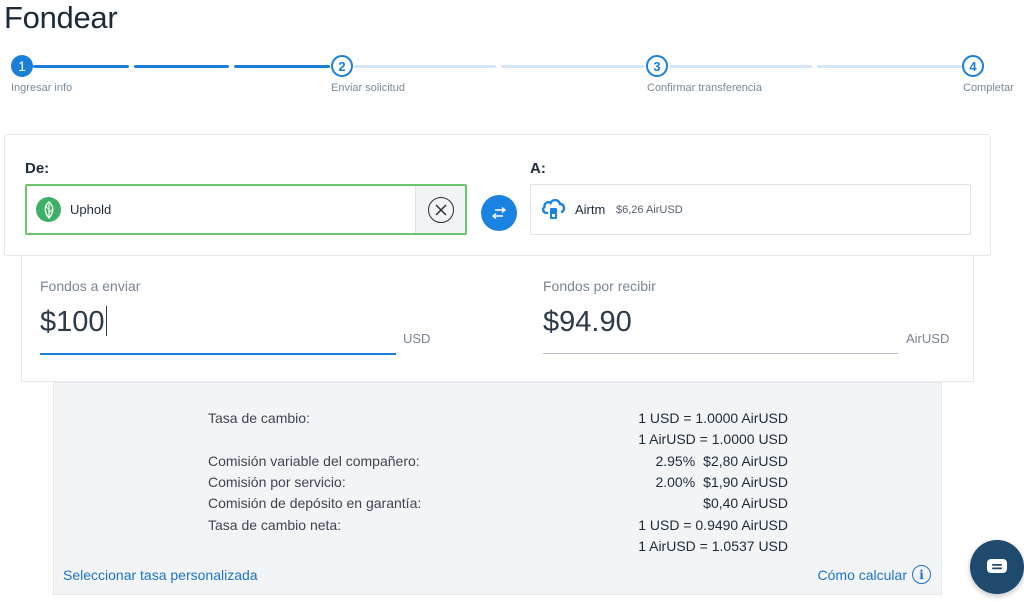  I want to click on swap-arrows-icon, so click(499, 213).